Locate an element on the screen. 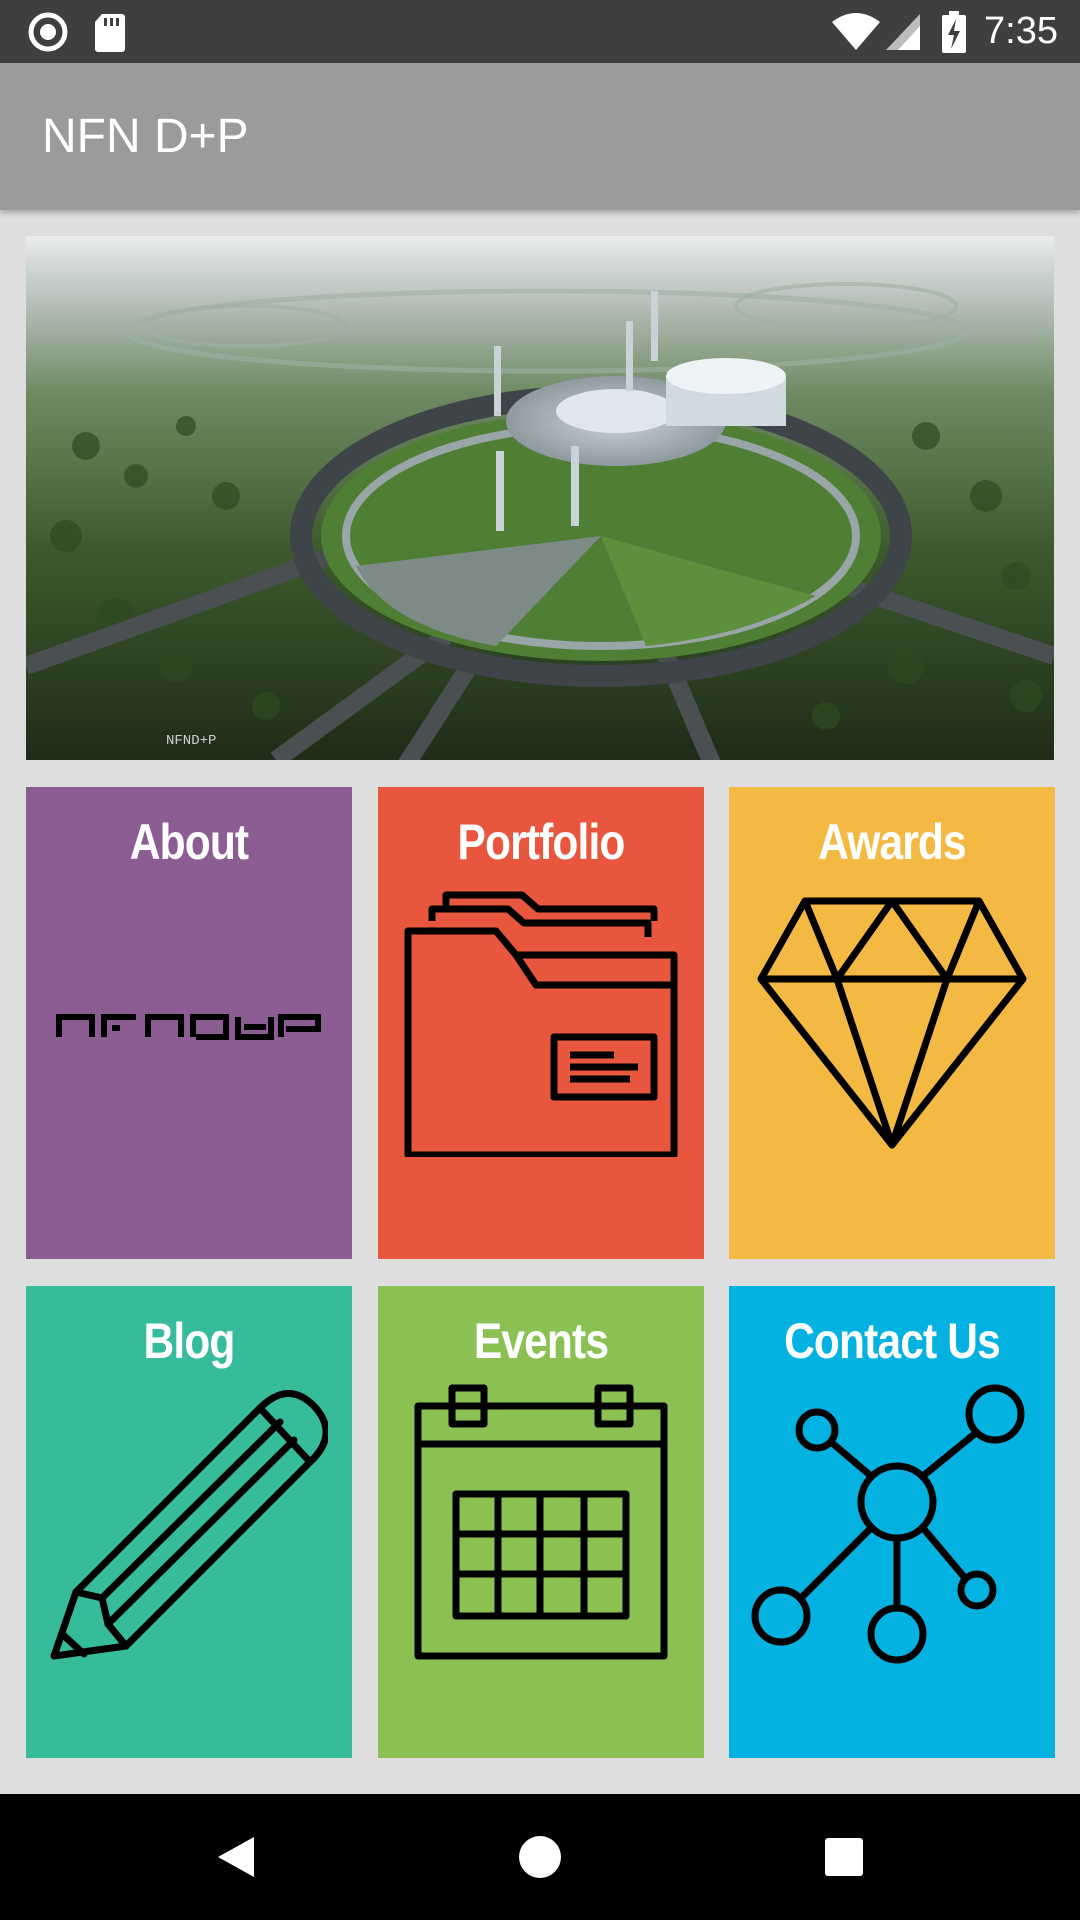  network-icon is located at coordinates (888, 1524).